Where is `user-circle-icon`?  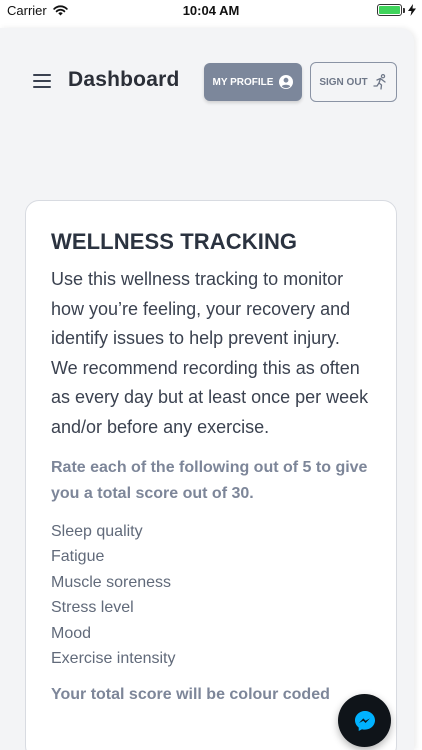 user-circle-icon is located at coordinates (286, 82).